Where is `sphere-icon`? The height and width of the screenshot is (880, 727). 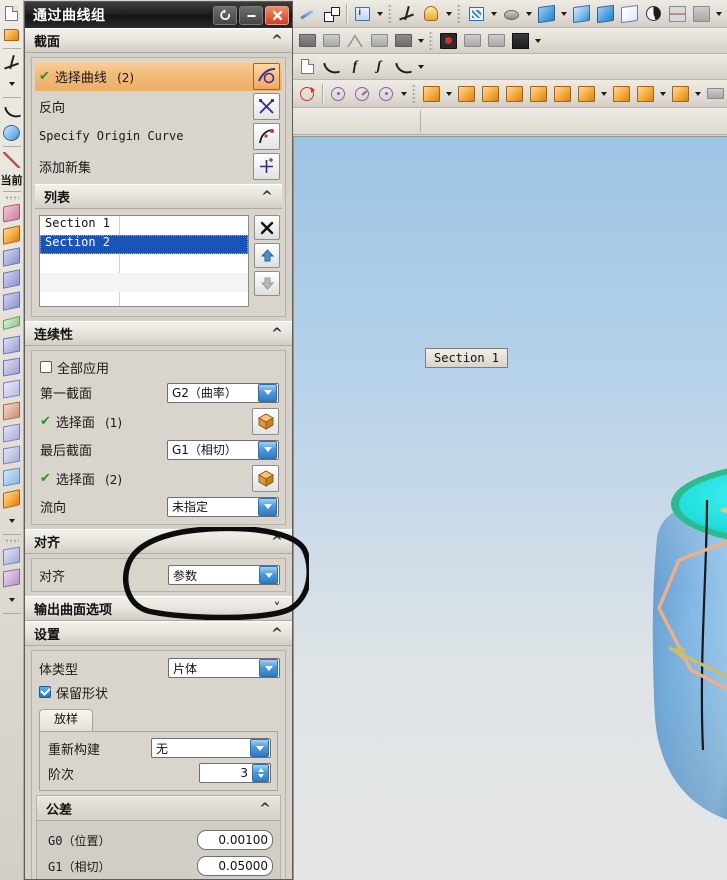 sphere-icon is located at coordinates (12, 133).